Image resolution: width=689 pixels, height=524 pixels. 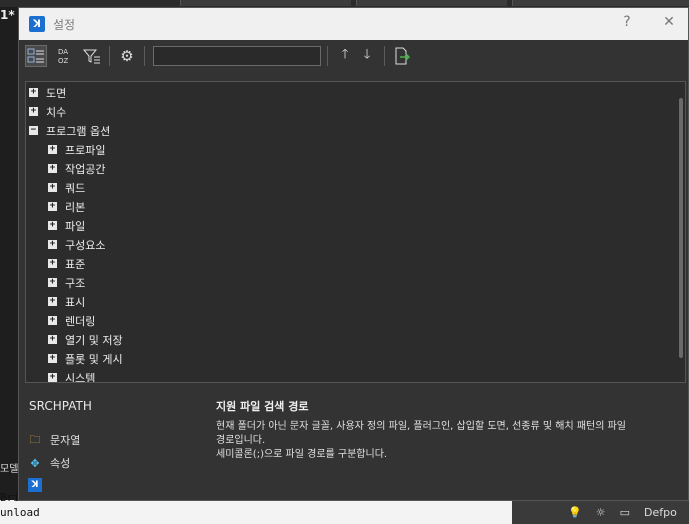 What do you see at coordinates (85, 169) in the screenshot?
I see `tree-item-label: 작업공간` at bounding box center [85, 169].